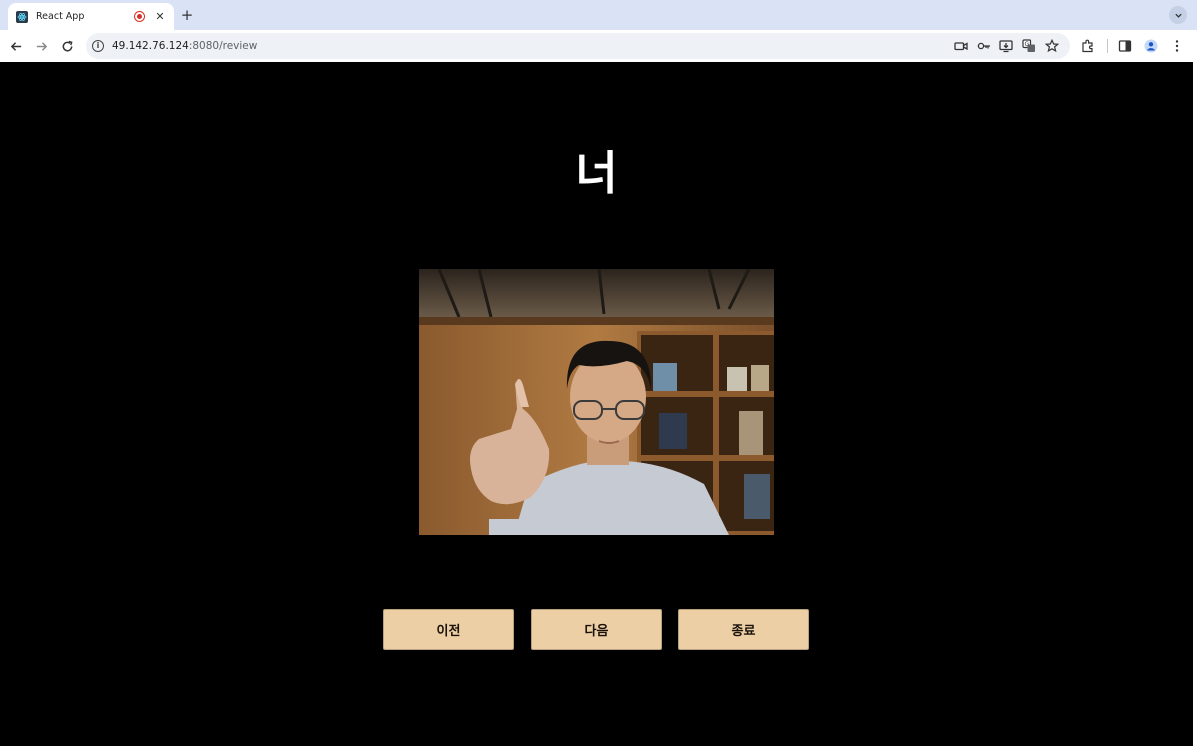  I want to click on back-button, so click(16, 46).